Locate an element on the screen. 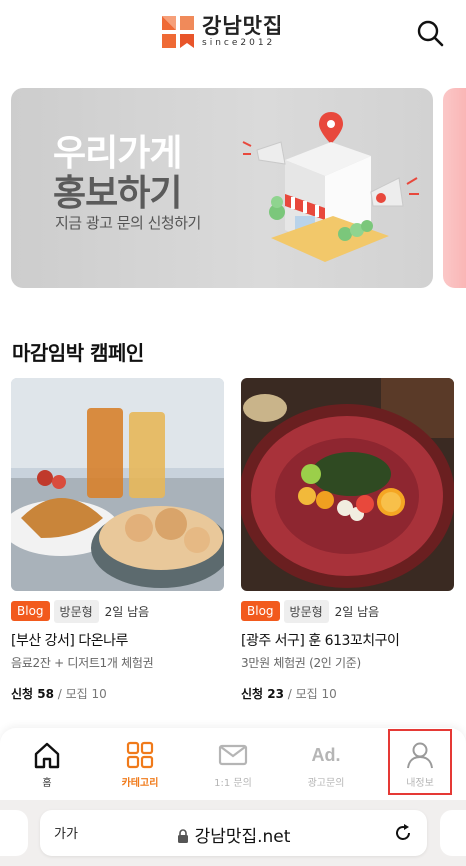  store-megaphone-illustration is located at coordinates (330, 187).